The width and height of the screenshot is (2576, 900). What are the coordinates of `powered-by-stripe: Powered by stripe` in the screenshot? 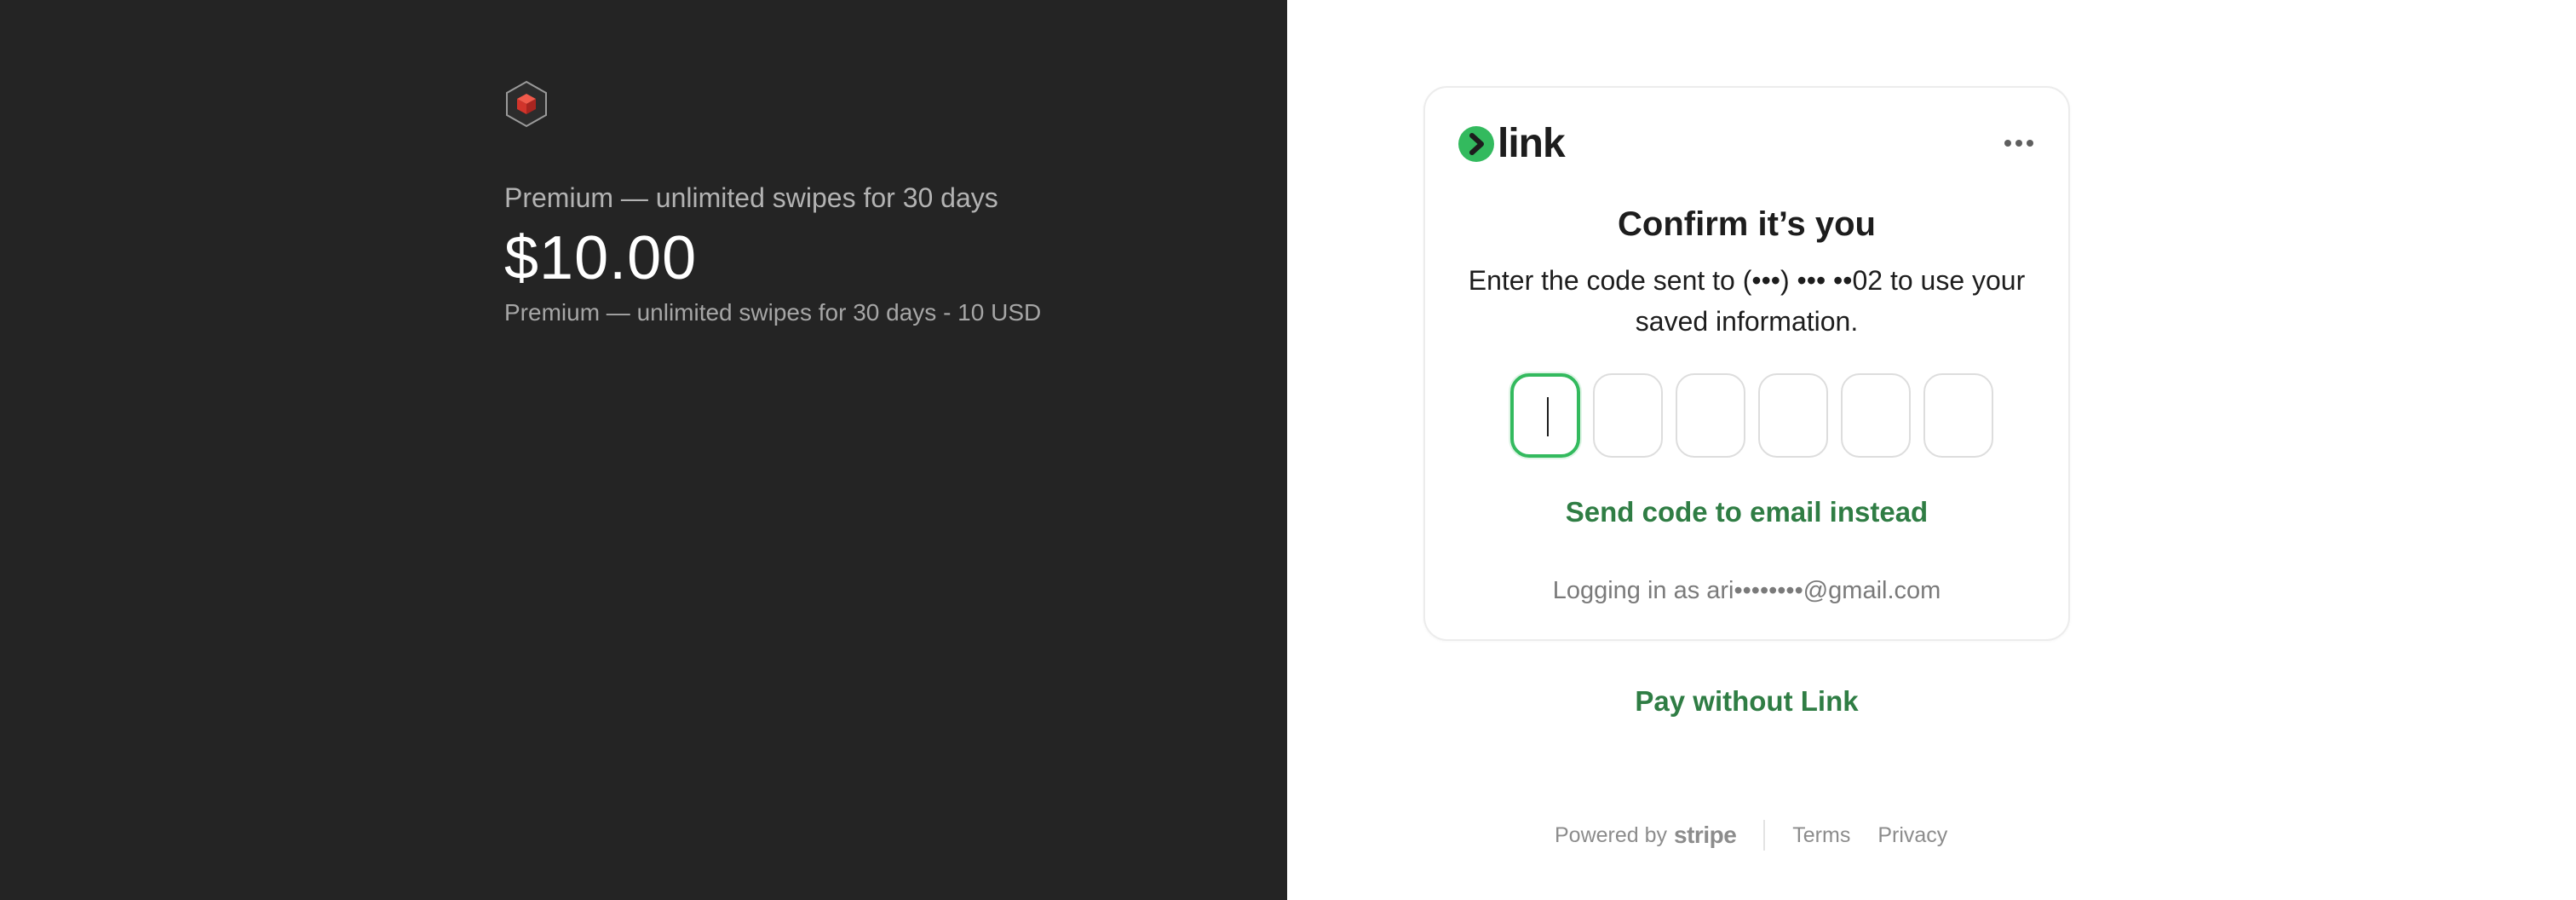 It's located at (1646, 836).